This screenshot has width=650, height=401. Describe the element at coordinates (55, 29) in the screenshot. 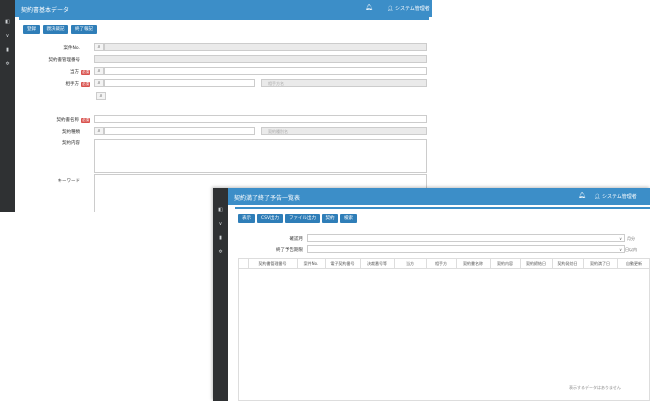

I see `approval-button: 親決裁記` at that location.